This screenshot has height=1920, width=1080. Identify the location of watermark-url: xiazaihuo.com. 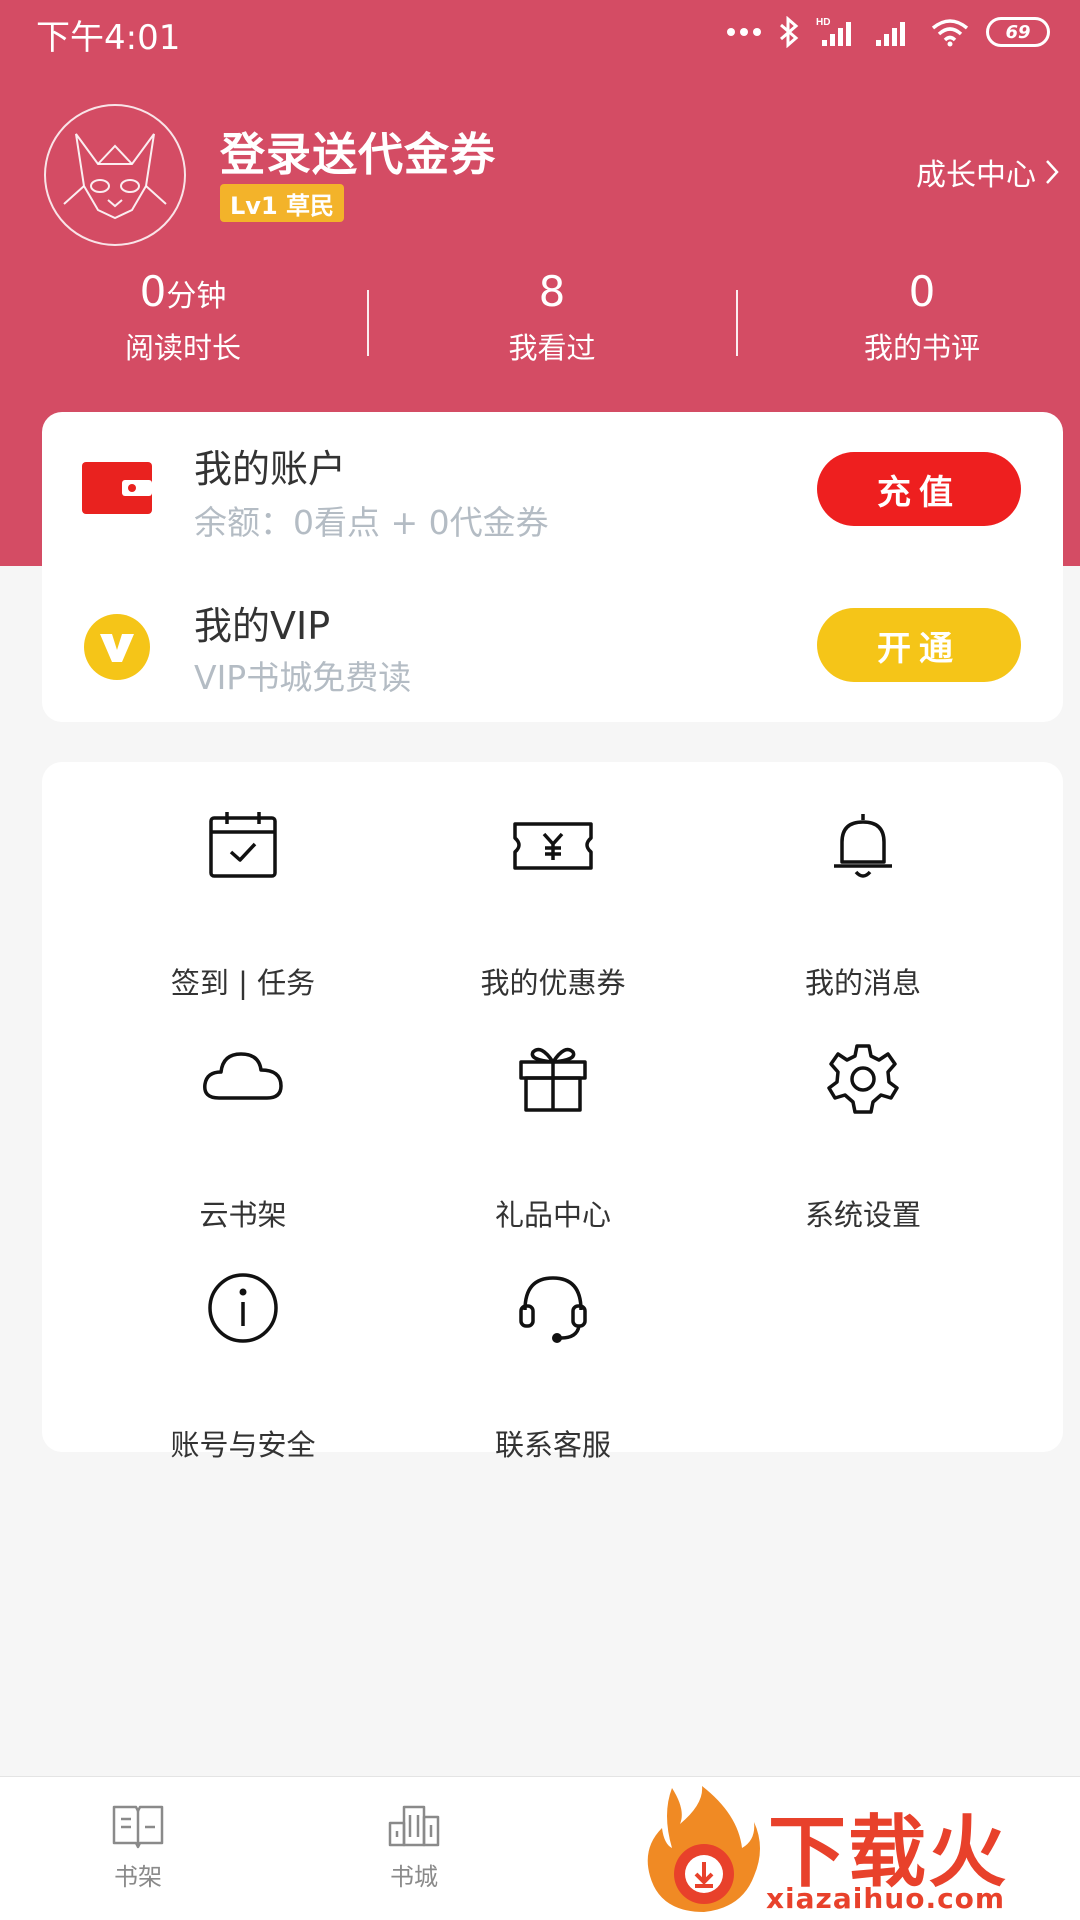
(886, 1898).